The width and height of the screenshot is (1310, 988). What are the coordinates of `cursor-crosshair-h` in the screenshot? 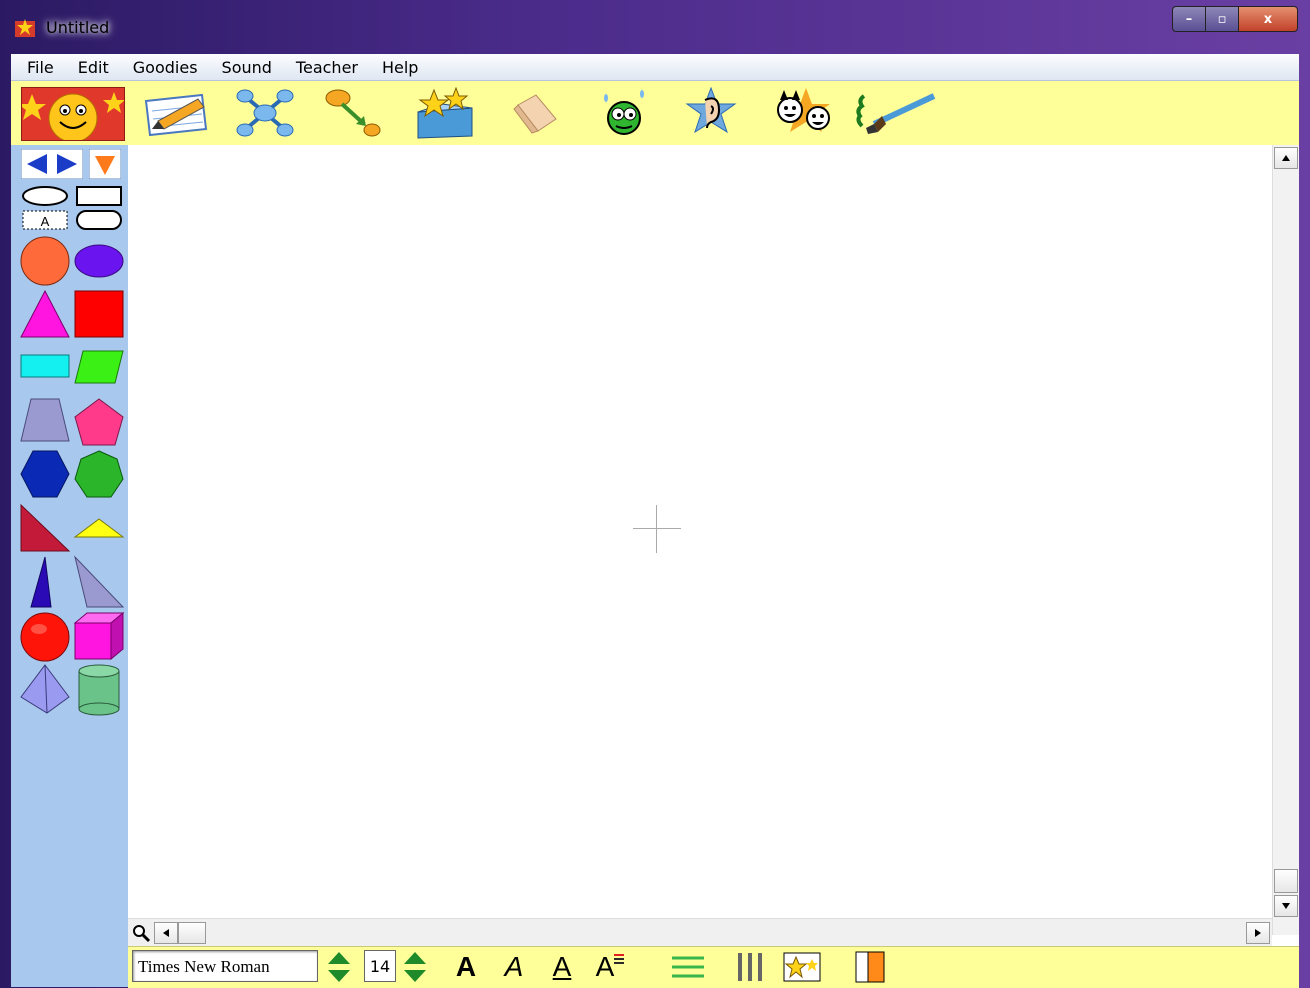 It's located at (657, 528).